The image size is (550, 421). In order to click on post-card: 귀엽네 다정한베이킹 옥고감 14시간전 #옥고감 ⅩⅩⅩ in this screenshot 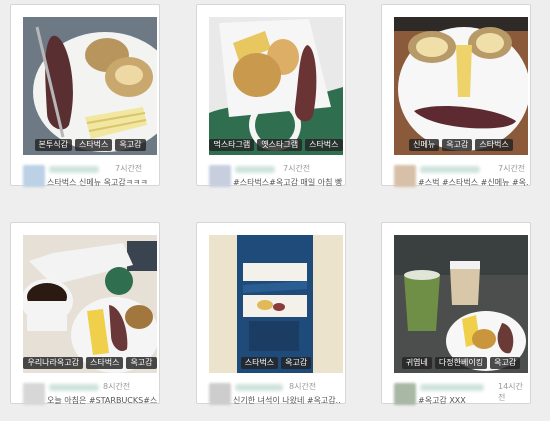, I will do `click(456, 313)`.